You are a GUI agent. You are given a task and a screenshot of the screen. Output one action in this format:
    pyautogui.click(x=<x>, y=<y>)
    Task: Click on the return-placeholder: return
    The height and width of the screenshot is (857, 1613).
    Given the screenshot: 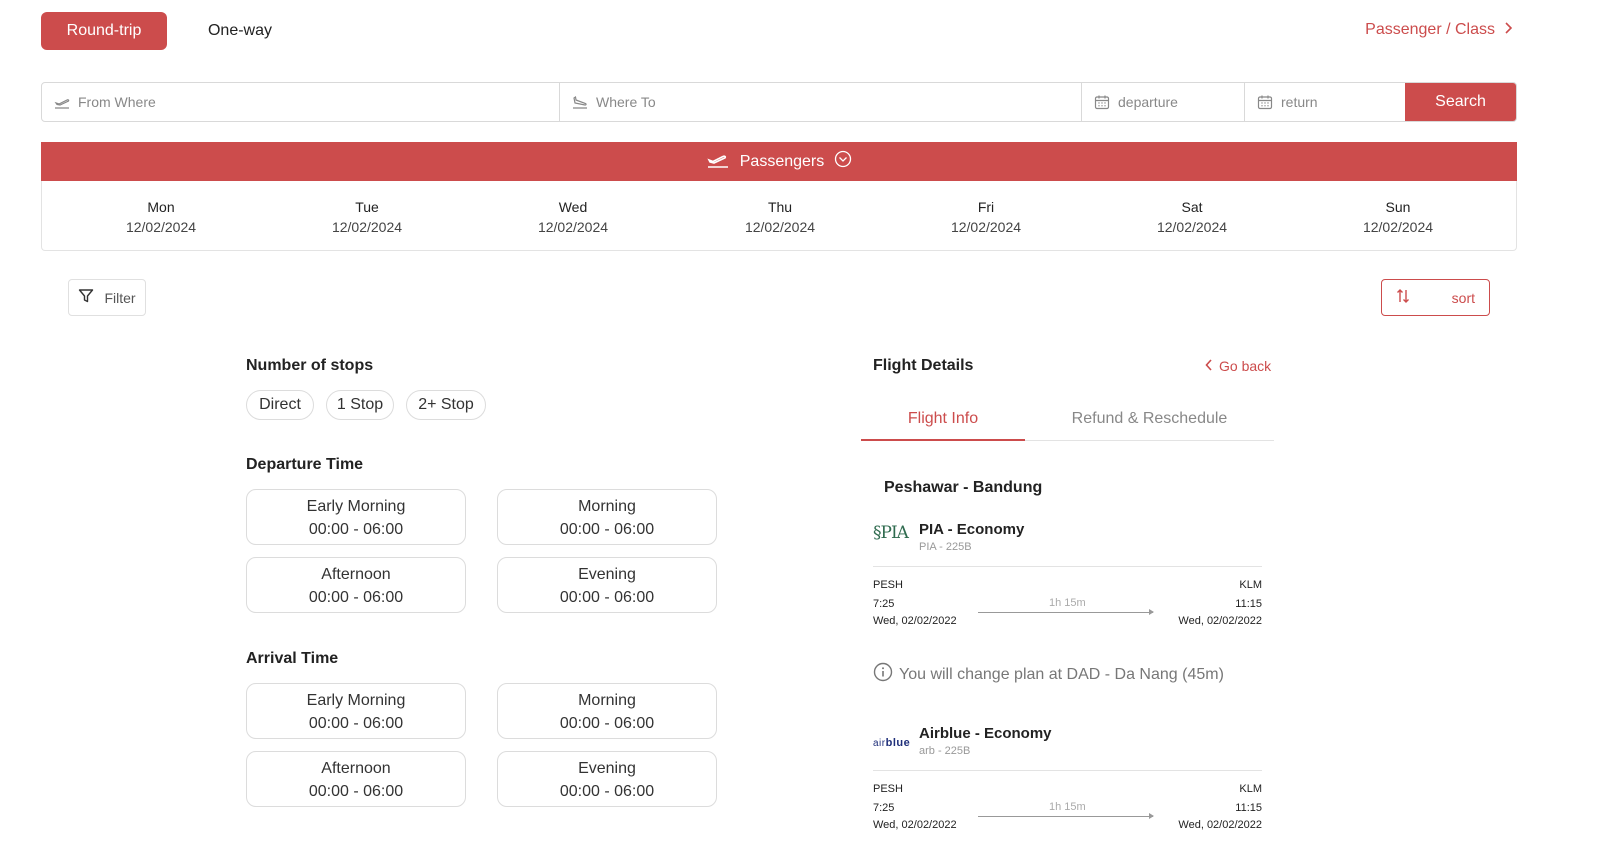 What is the action you would take?
    pyautogui.click(x=1299, y=102)
    